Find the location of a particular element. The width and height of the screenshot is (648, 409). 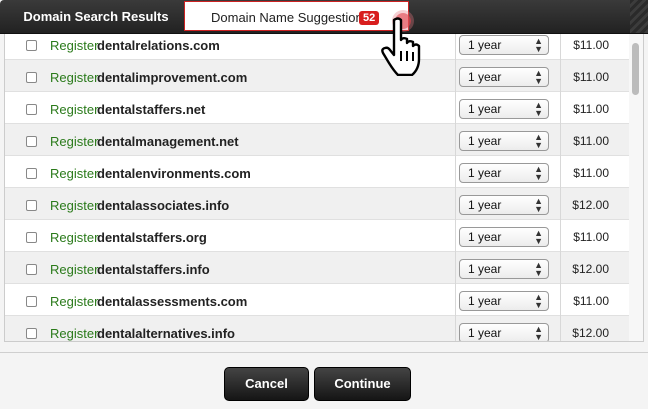

domain-name: dentalrelations.com is located at coordinates (158, 45).